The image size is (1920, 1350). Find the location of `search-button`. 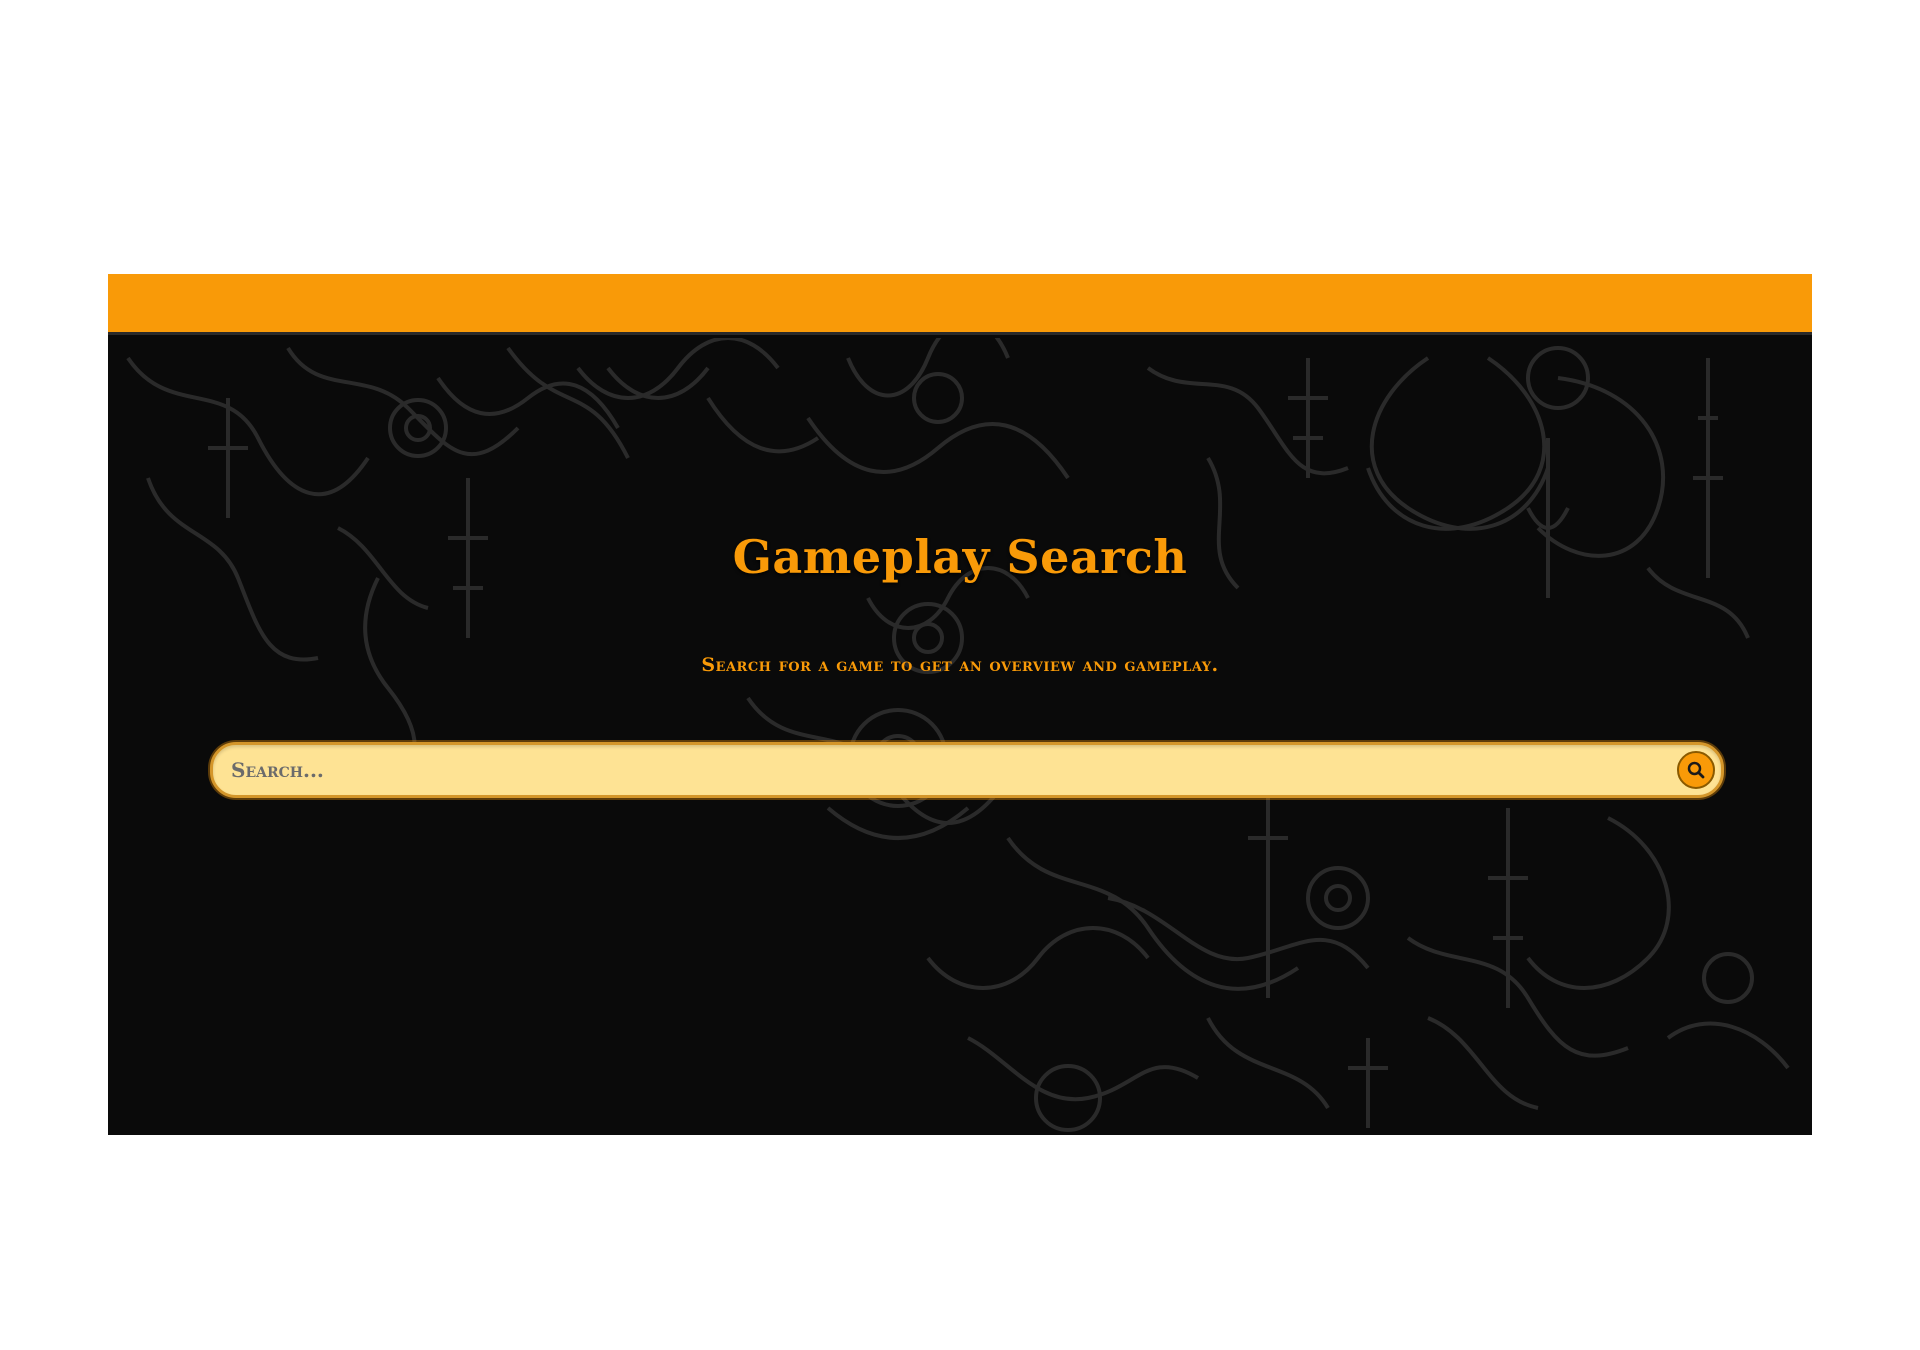

search-button is located at coordinates (1696, 770).